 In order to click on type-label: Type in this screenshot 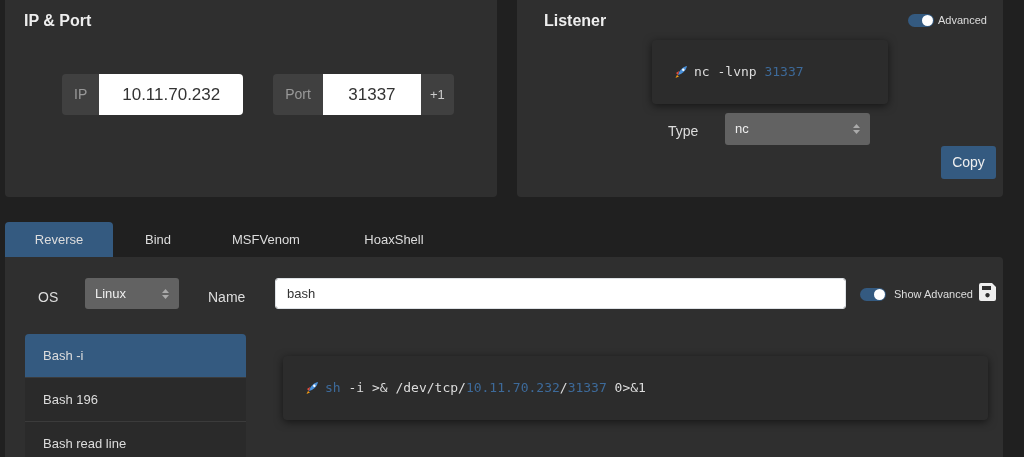, I will do `click(683, 131)`.